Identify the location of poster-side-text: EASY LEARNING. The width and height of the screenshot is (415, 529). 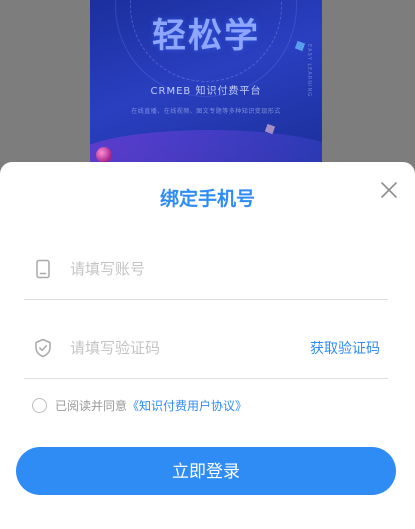
(309, 71).